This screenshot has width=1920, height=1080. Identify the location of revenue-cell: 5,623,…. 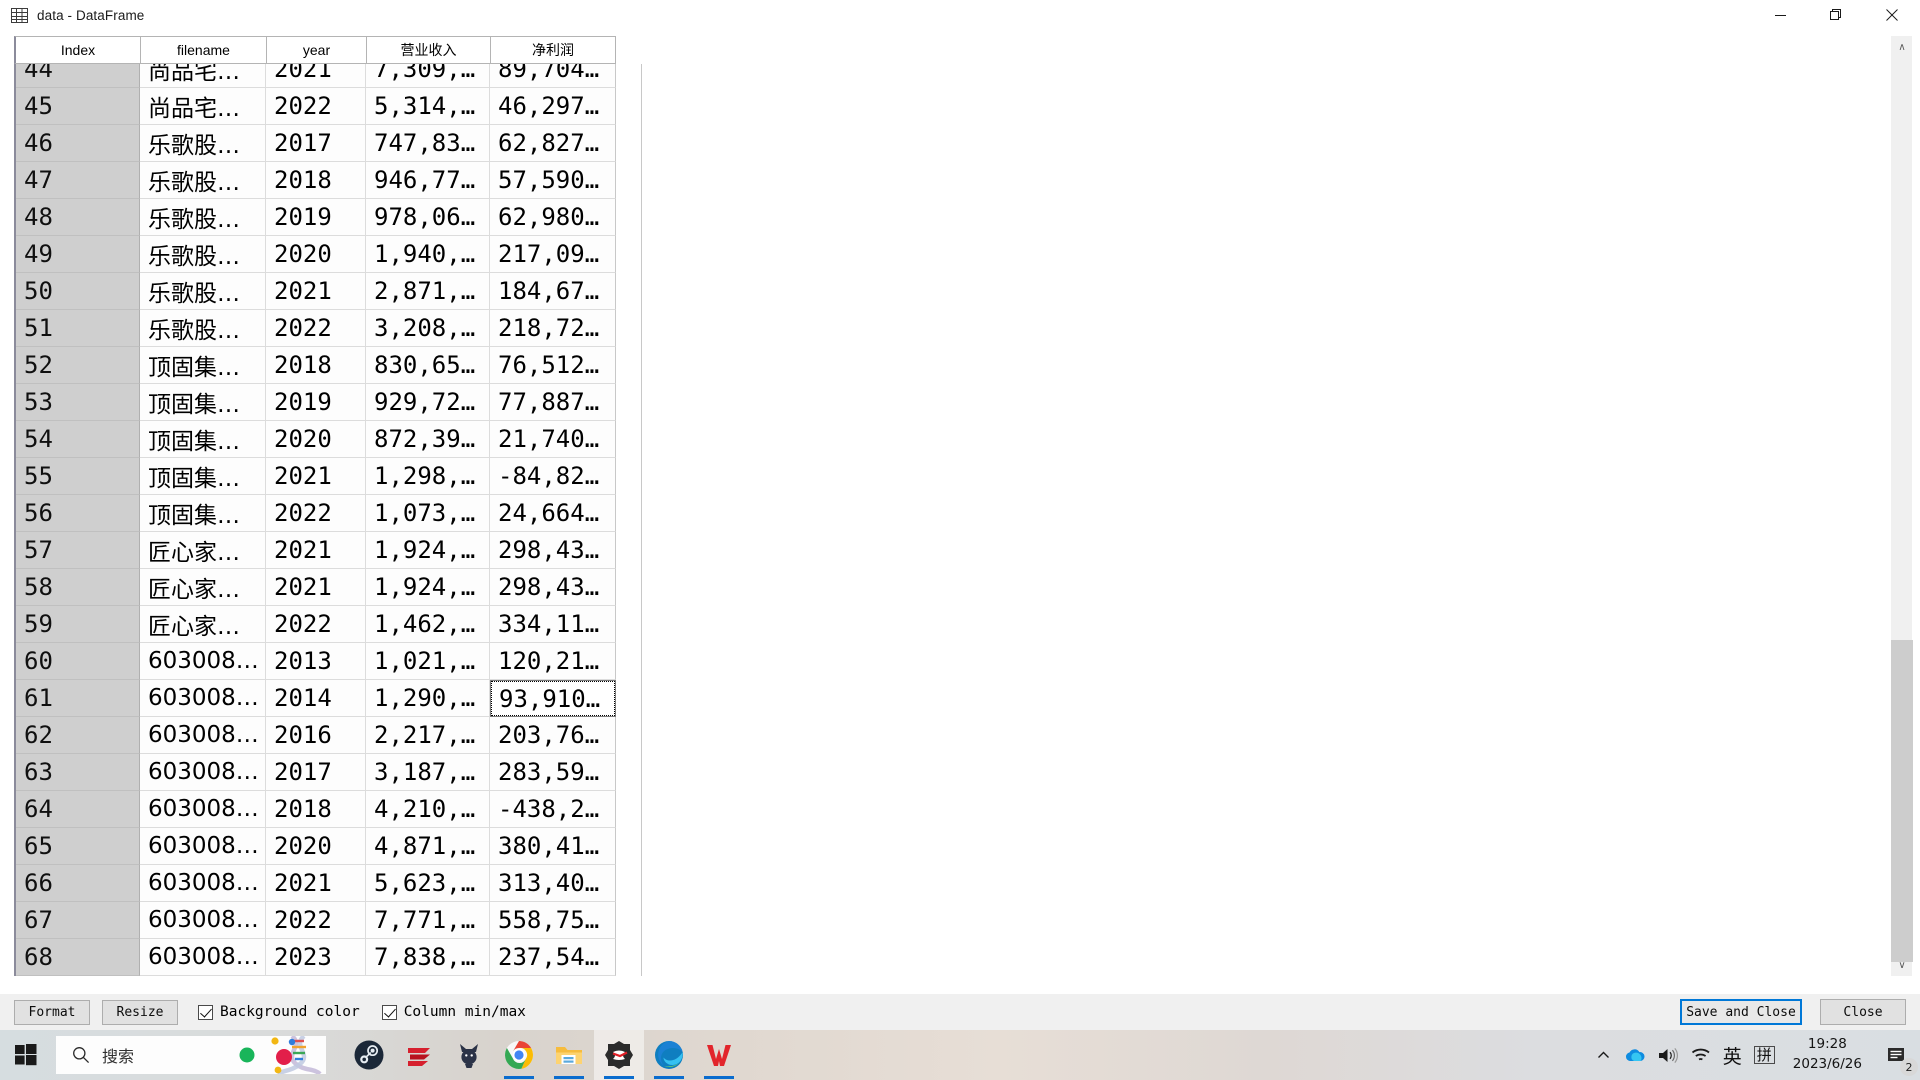
(428, 883).